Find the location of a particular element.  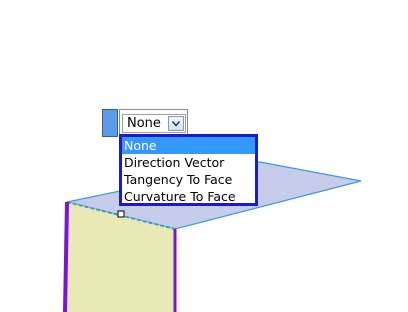

chevron-down-icon is located at coordinates (176, 124).